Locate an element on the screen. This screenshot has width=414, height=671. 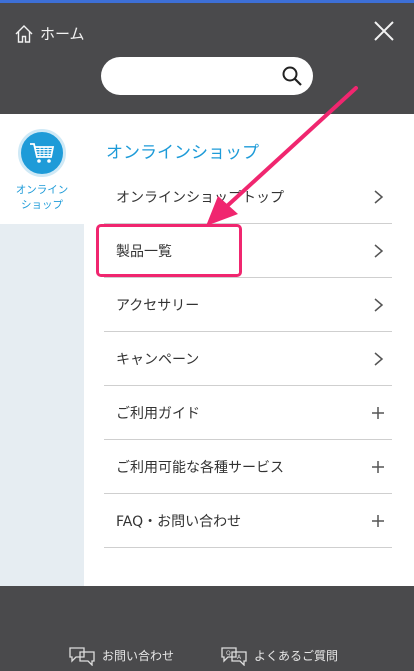
chat-bubbles-icon is located at coordinates (82, 656).